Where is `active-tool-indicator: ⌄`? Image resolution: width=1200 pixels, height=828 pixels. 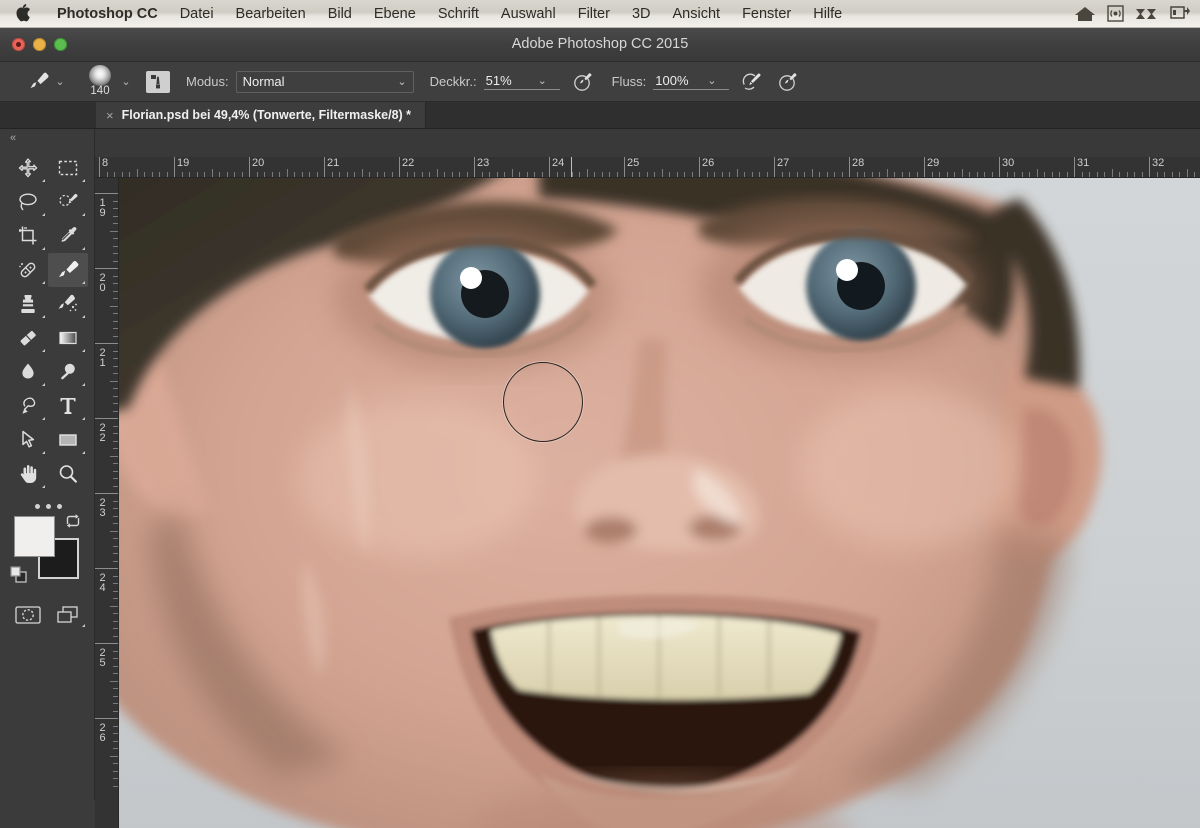 active-tool-indicator: ⌄ is located at coordinates (47, 82).